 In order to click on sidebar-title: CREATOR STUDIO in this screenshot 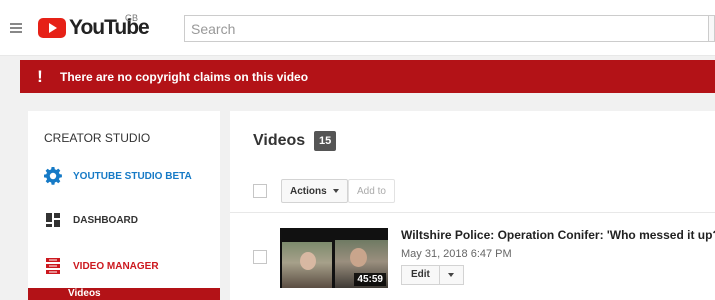, I will do `click(97, 138)`.